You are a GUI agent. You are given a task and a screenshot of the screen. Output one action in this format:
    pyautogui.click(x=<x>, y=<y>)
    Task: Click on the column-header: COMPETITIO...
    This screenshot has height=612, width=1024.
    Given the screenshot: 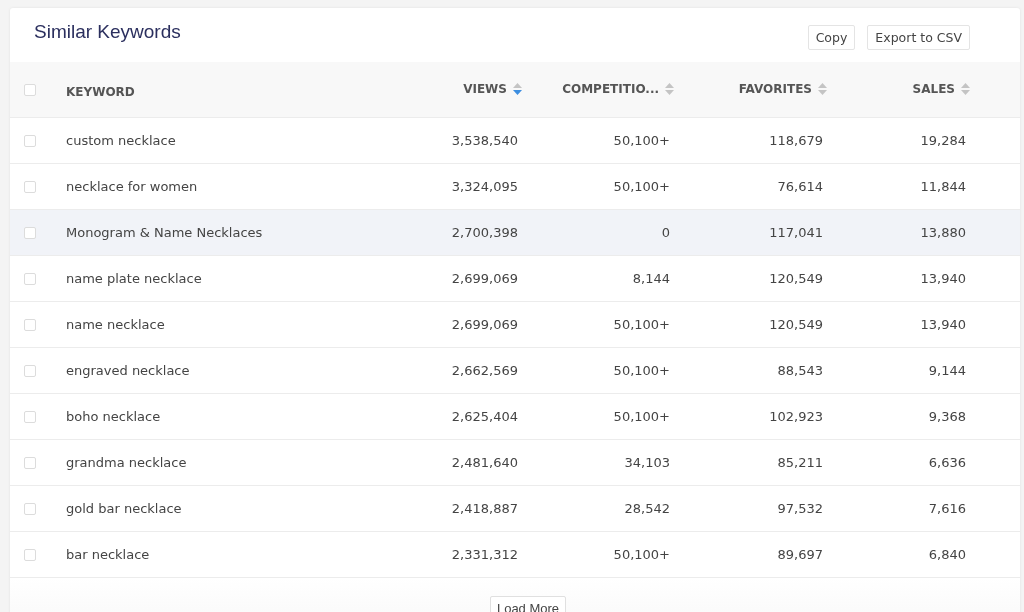 What is the action you would take?
    pyautogui.click(x=610, y=88)
    